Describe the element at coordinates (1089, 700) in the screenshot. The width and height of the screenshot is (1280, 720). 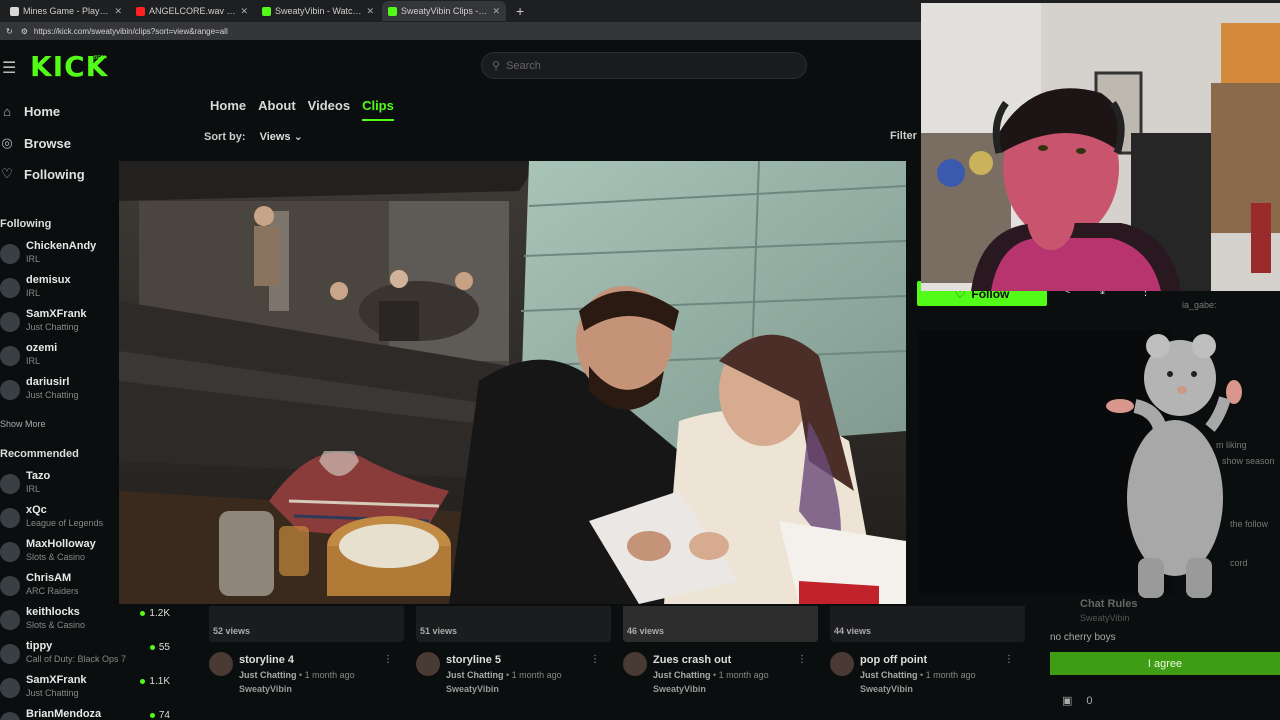
I see `points-count: 0` at that location.